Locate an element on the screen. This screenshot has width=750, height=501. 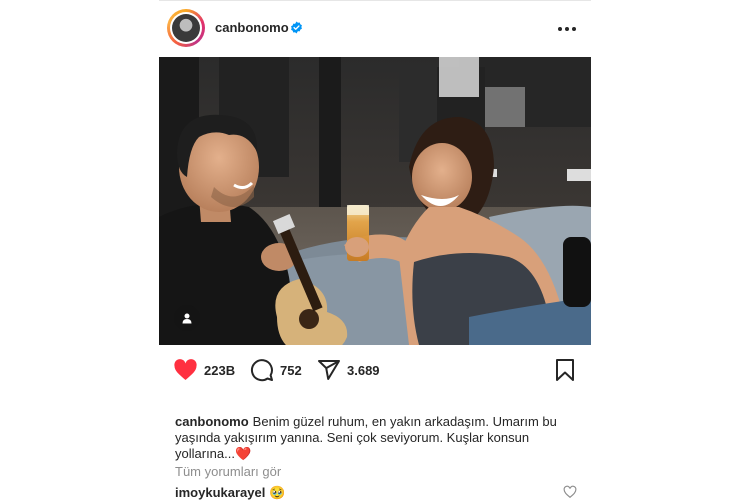
bookmark-icon is located at coordinates (565, 370).